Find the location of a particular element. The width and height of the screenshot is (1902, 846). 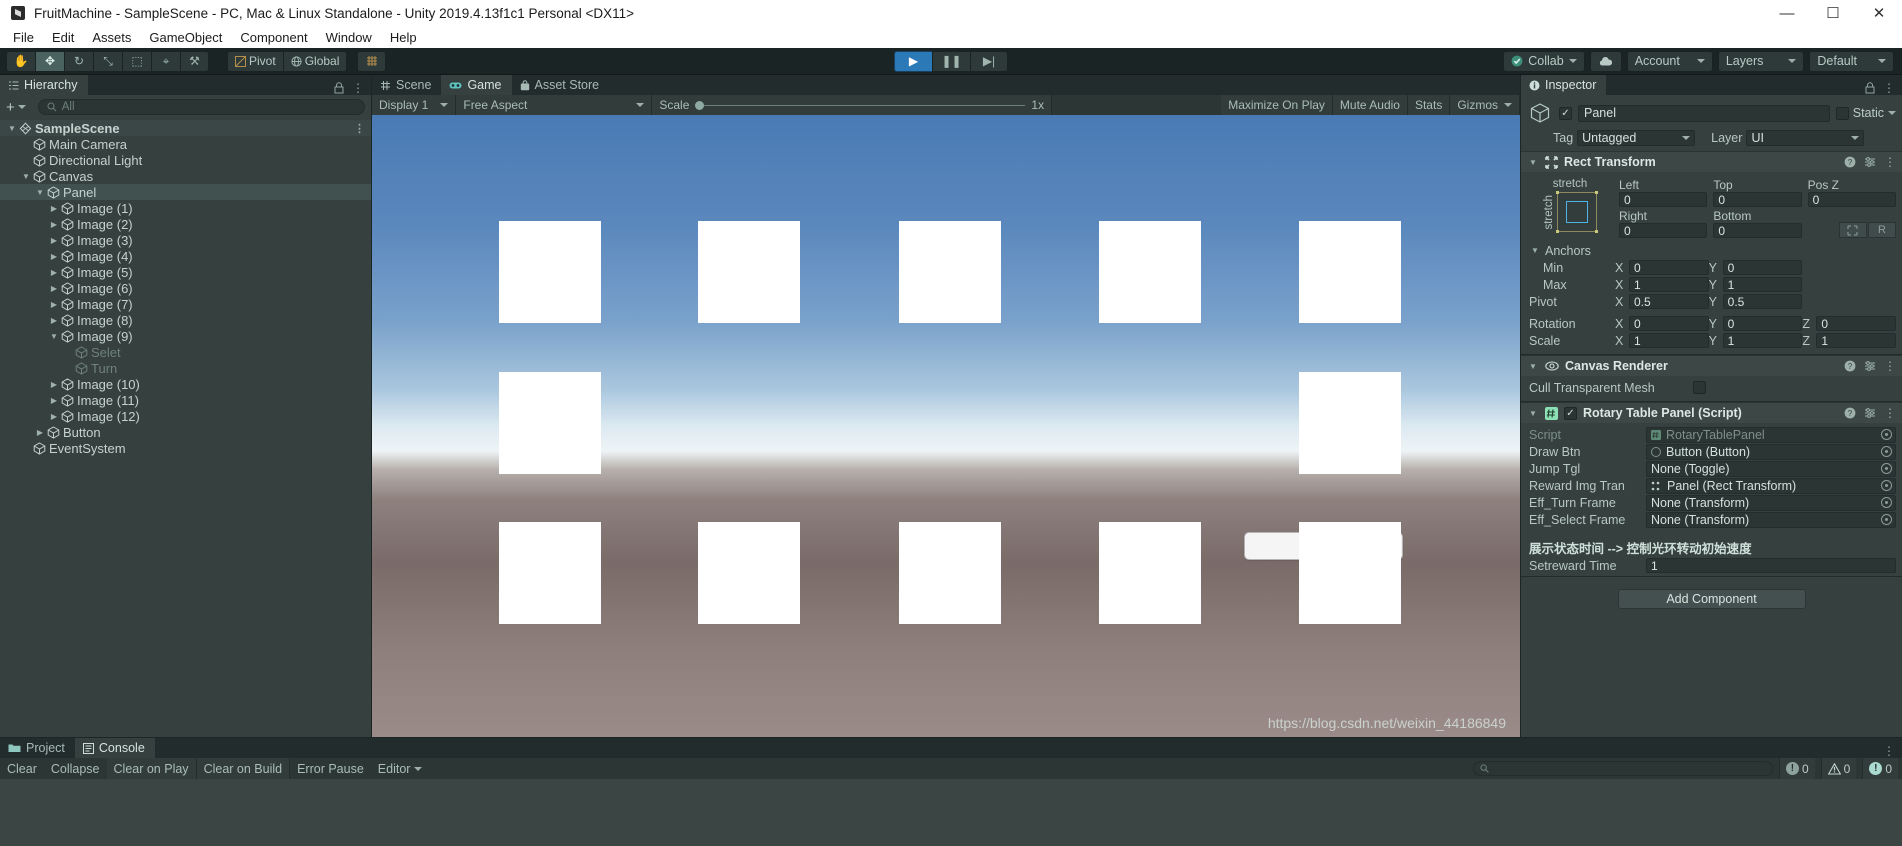

scale-slider-group: Scale 1x is located at coordinates (852, 105).